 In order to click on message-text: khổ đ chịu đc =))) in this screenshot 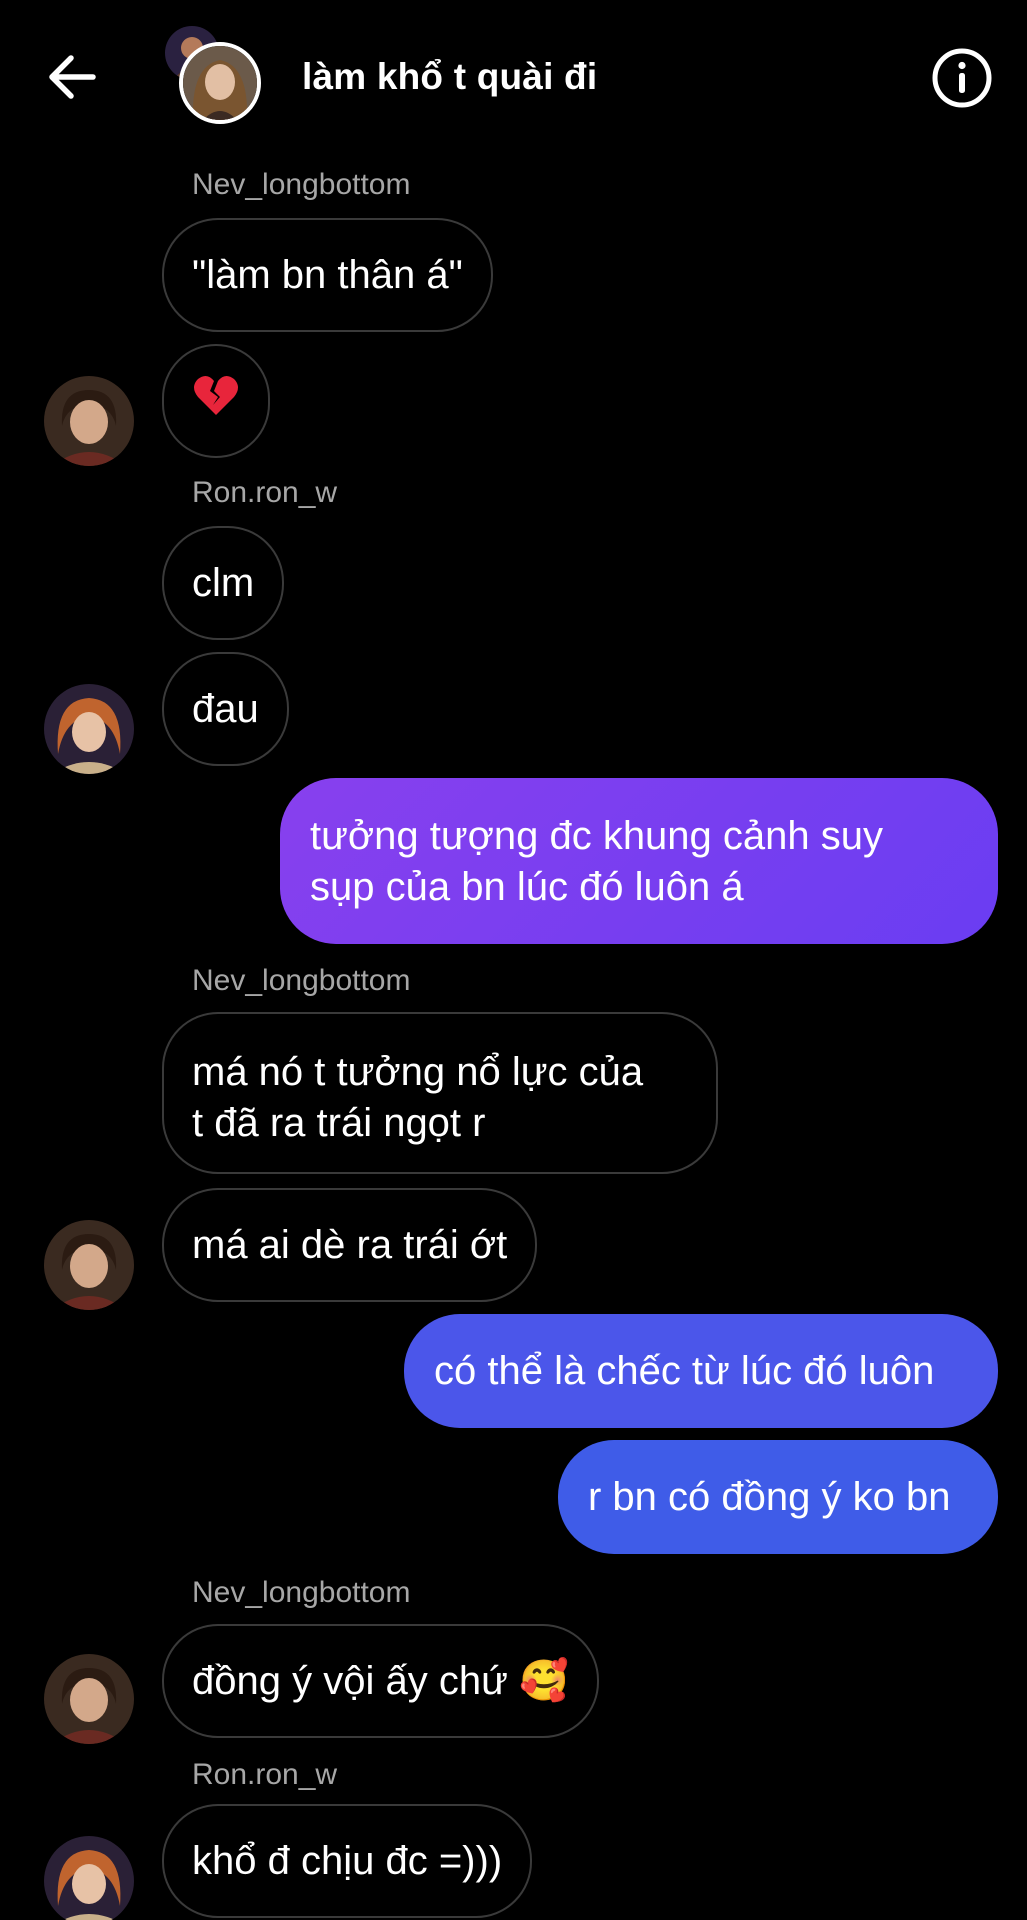, I will do `click(347, 1860)`.